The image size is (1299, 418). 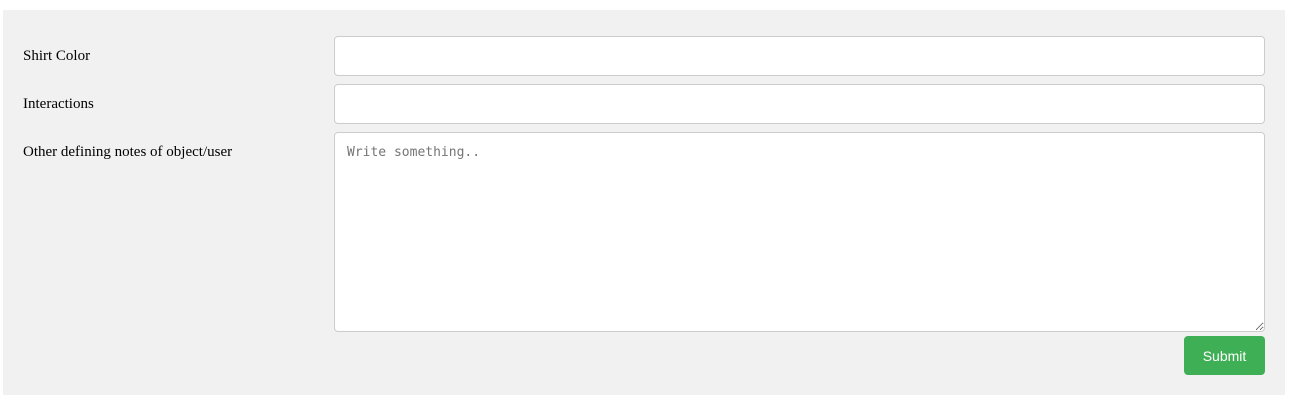 I want to click on notes-label: Other defining notes of object/user, so click(x=128, y=152).